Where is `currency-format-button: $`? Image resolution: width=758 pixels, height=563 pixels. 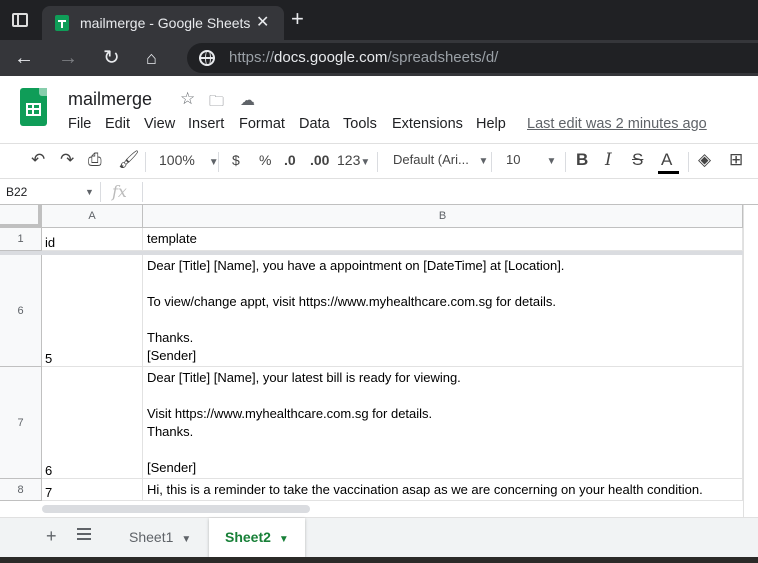 currency-format-button: $ is located at coordinates (236, 160).